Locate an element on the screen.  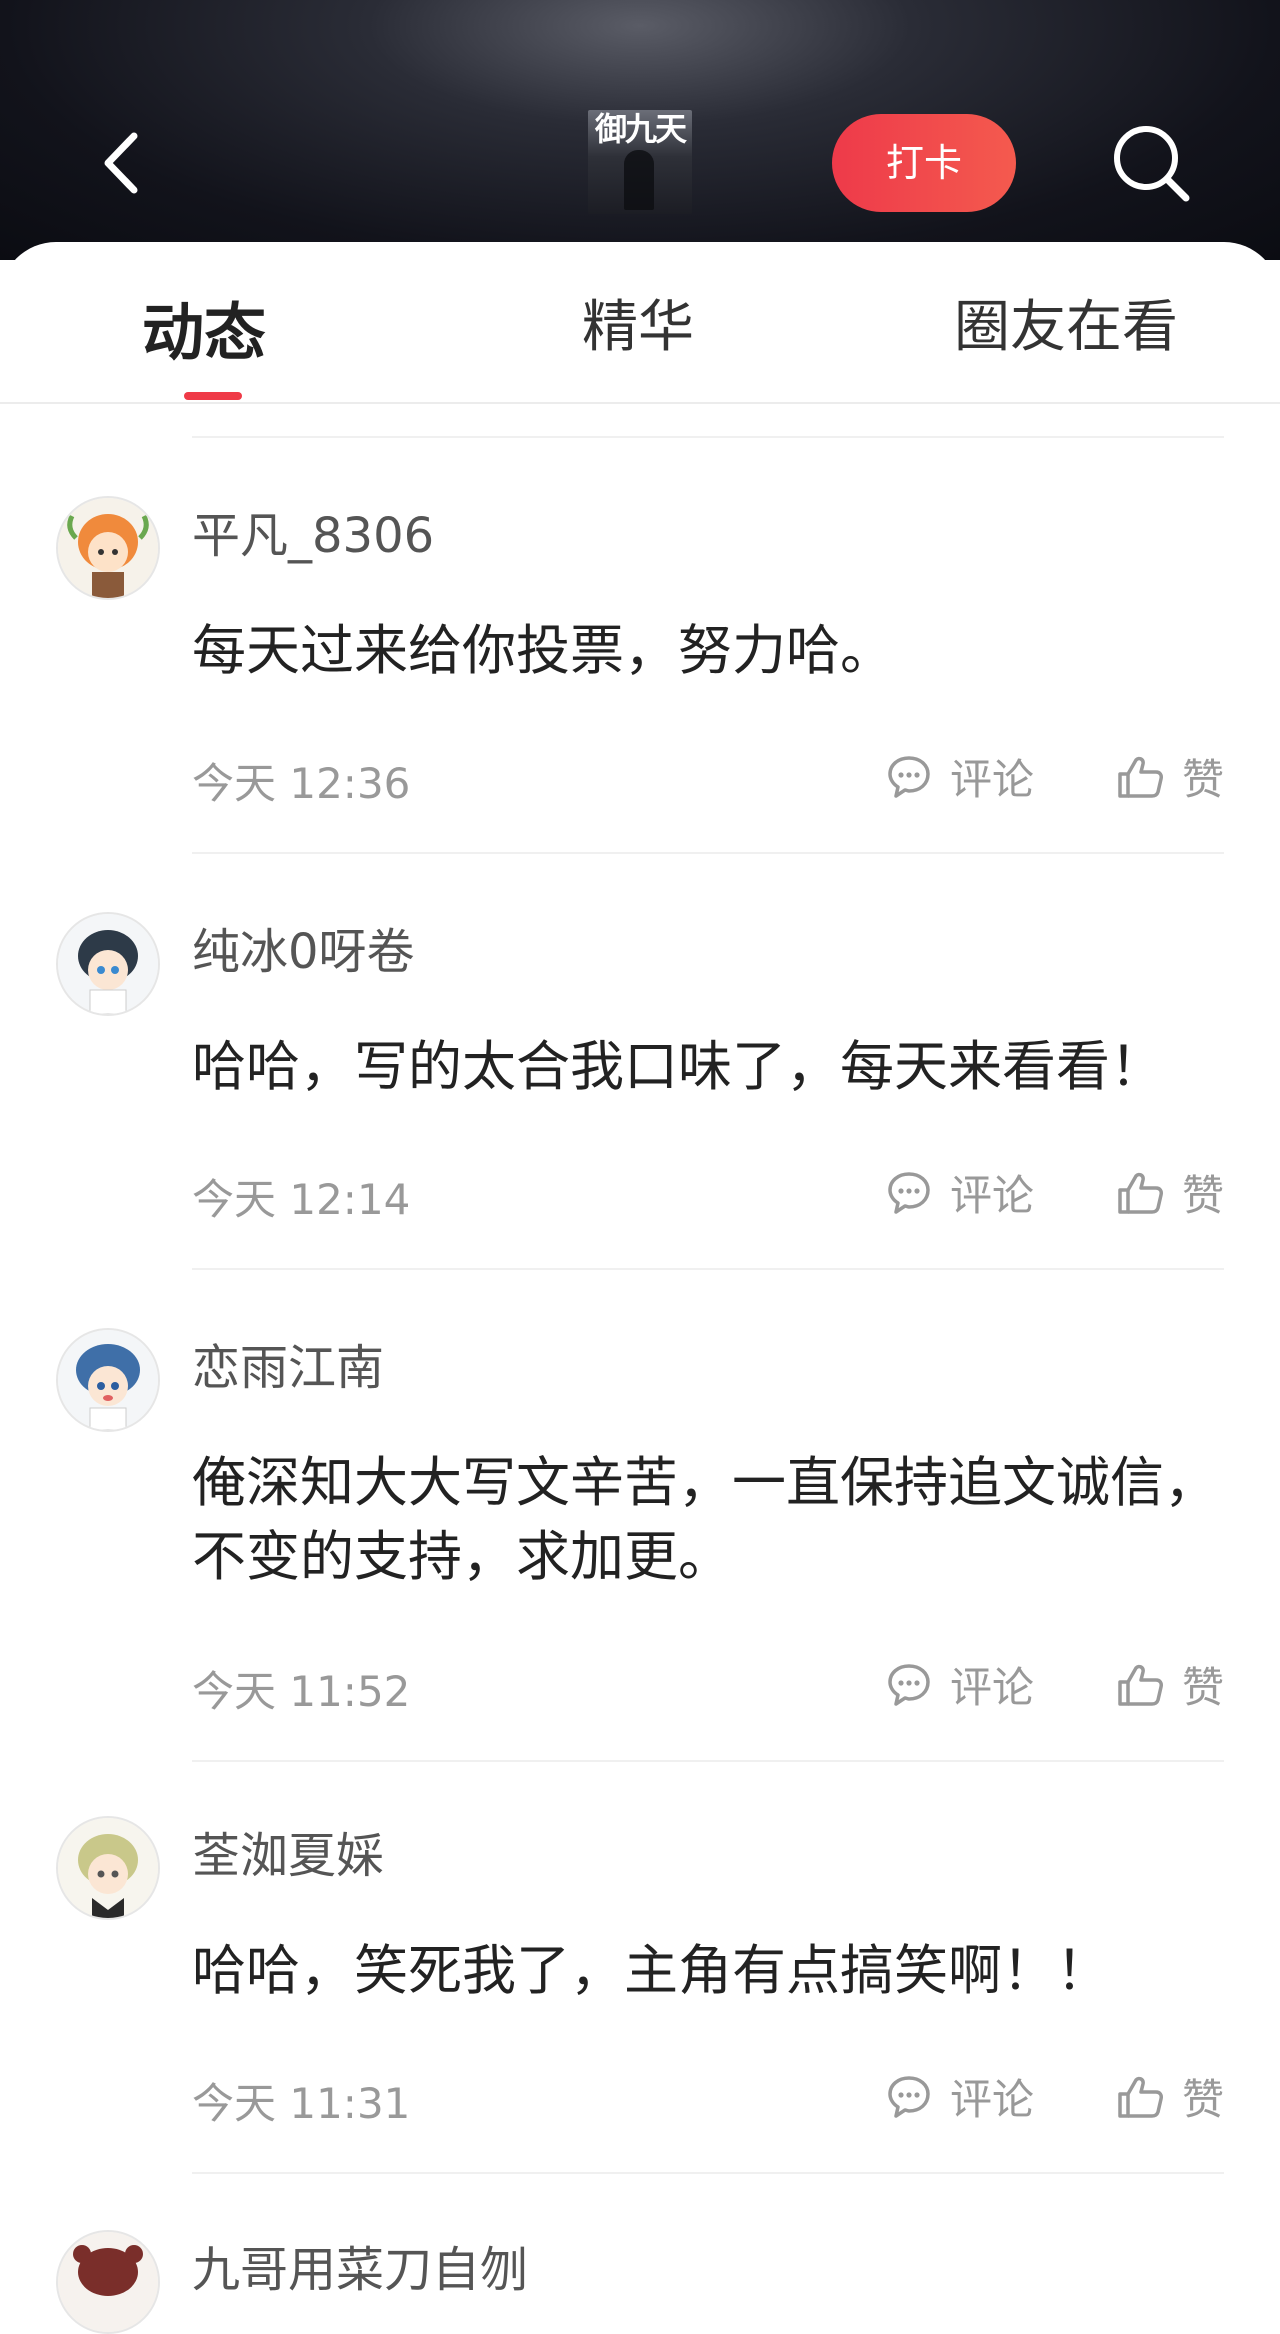
tab-dynamics: 动态 is located at coordinates (204, 327).